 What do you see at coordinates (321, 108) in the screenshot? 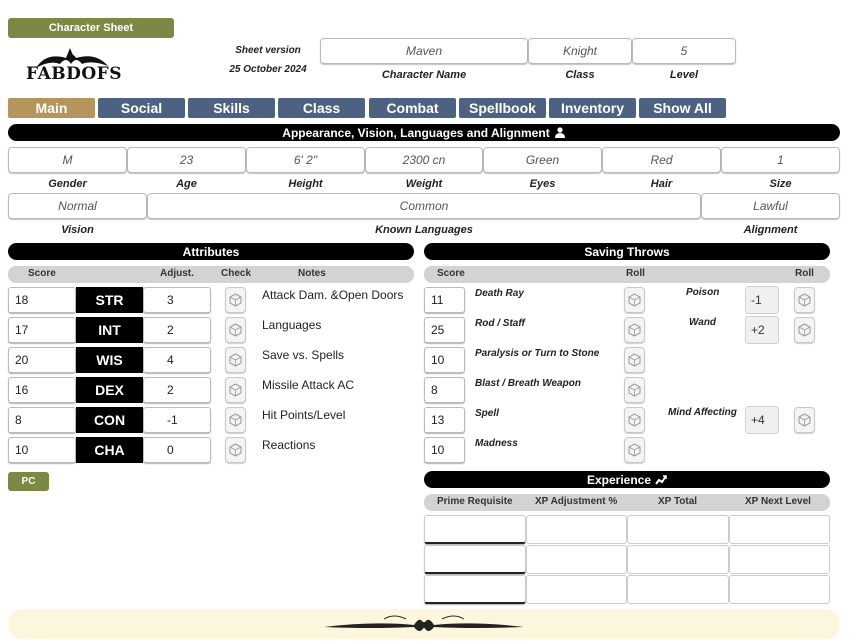
I see `tab-class: Class` at bounding box center [321, 108].